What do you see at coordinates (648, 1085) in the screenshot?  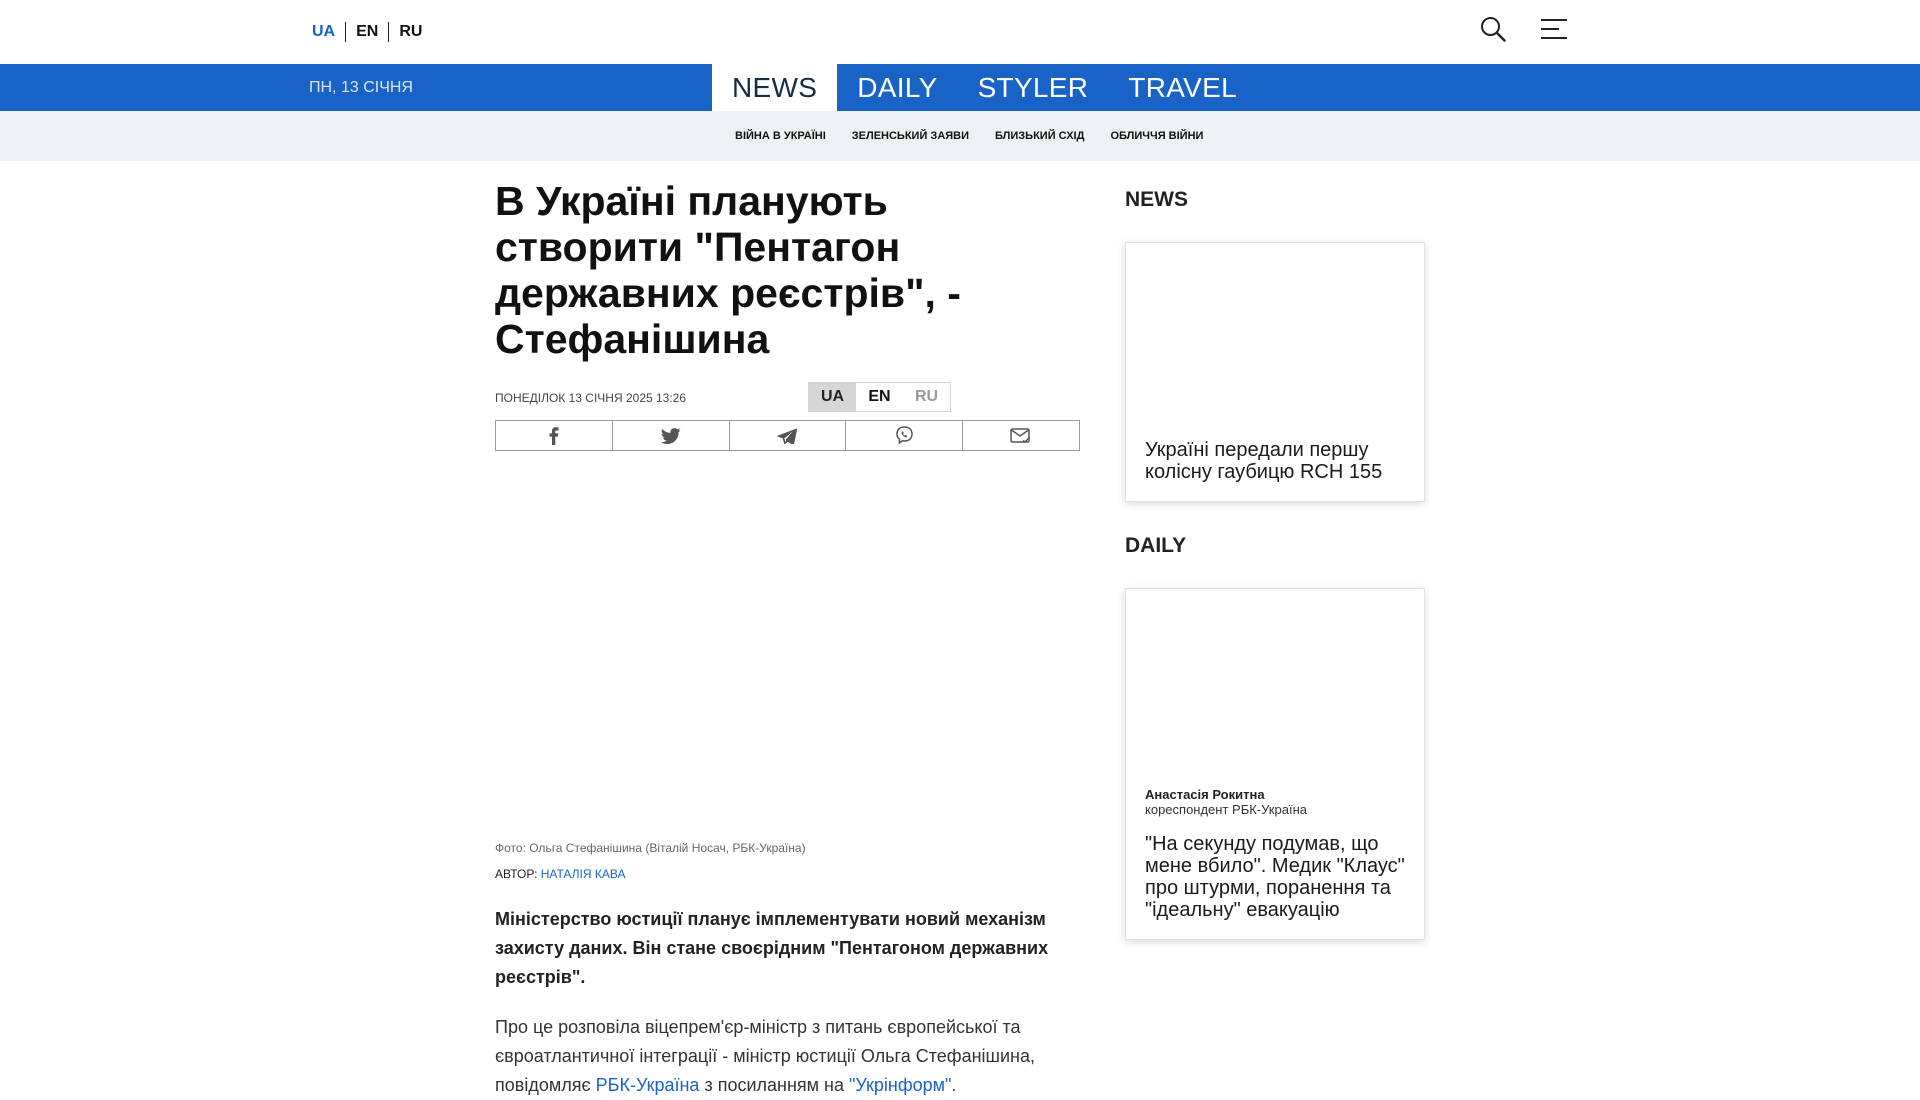 I see `source-link-rbc: РБК-Україна` at bounding box center [648, 1085].